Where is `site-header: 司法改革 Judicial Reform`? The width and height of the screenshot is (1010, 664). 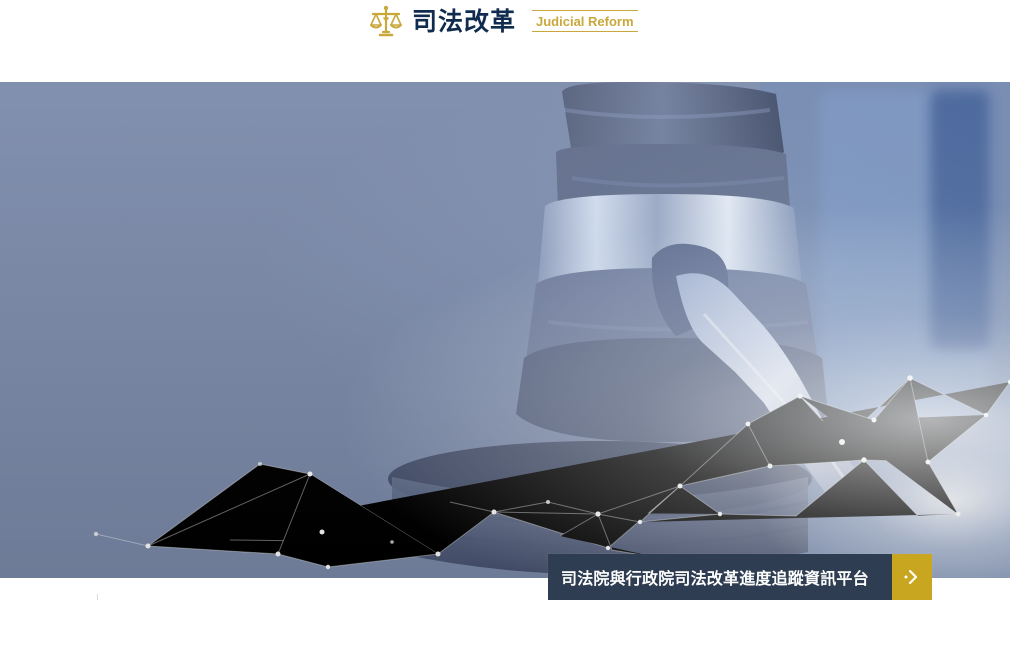
site-header: 司法改革 Judicial Reform is located at coordinates (505, 41).